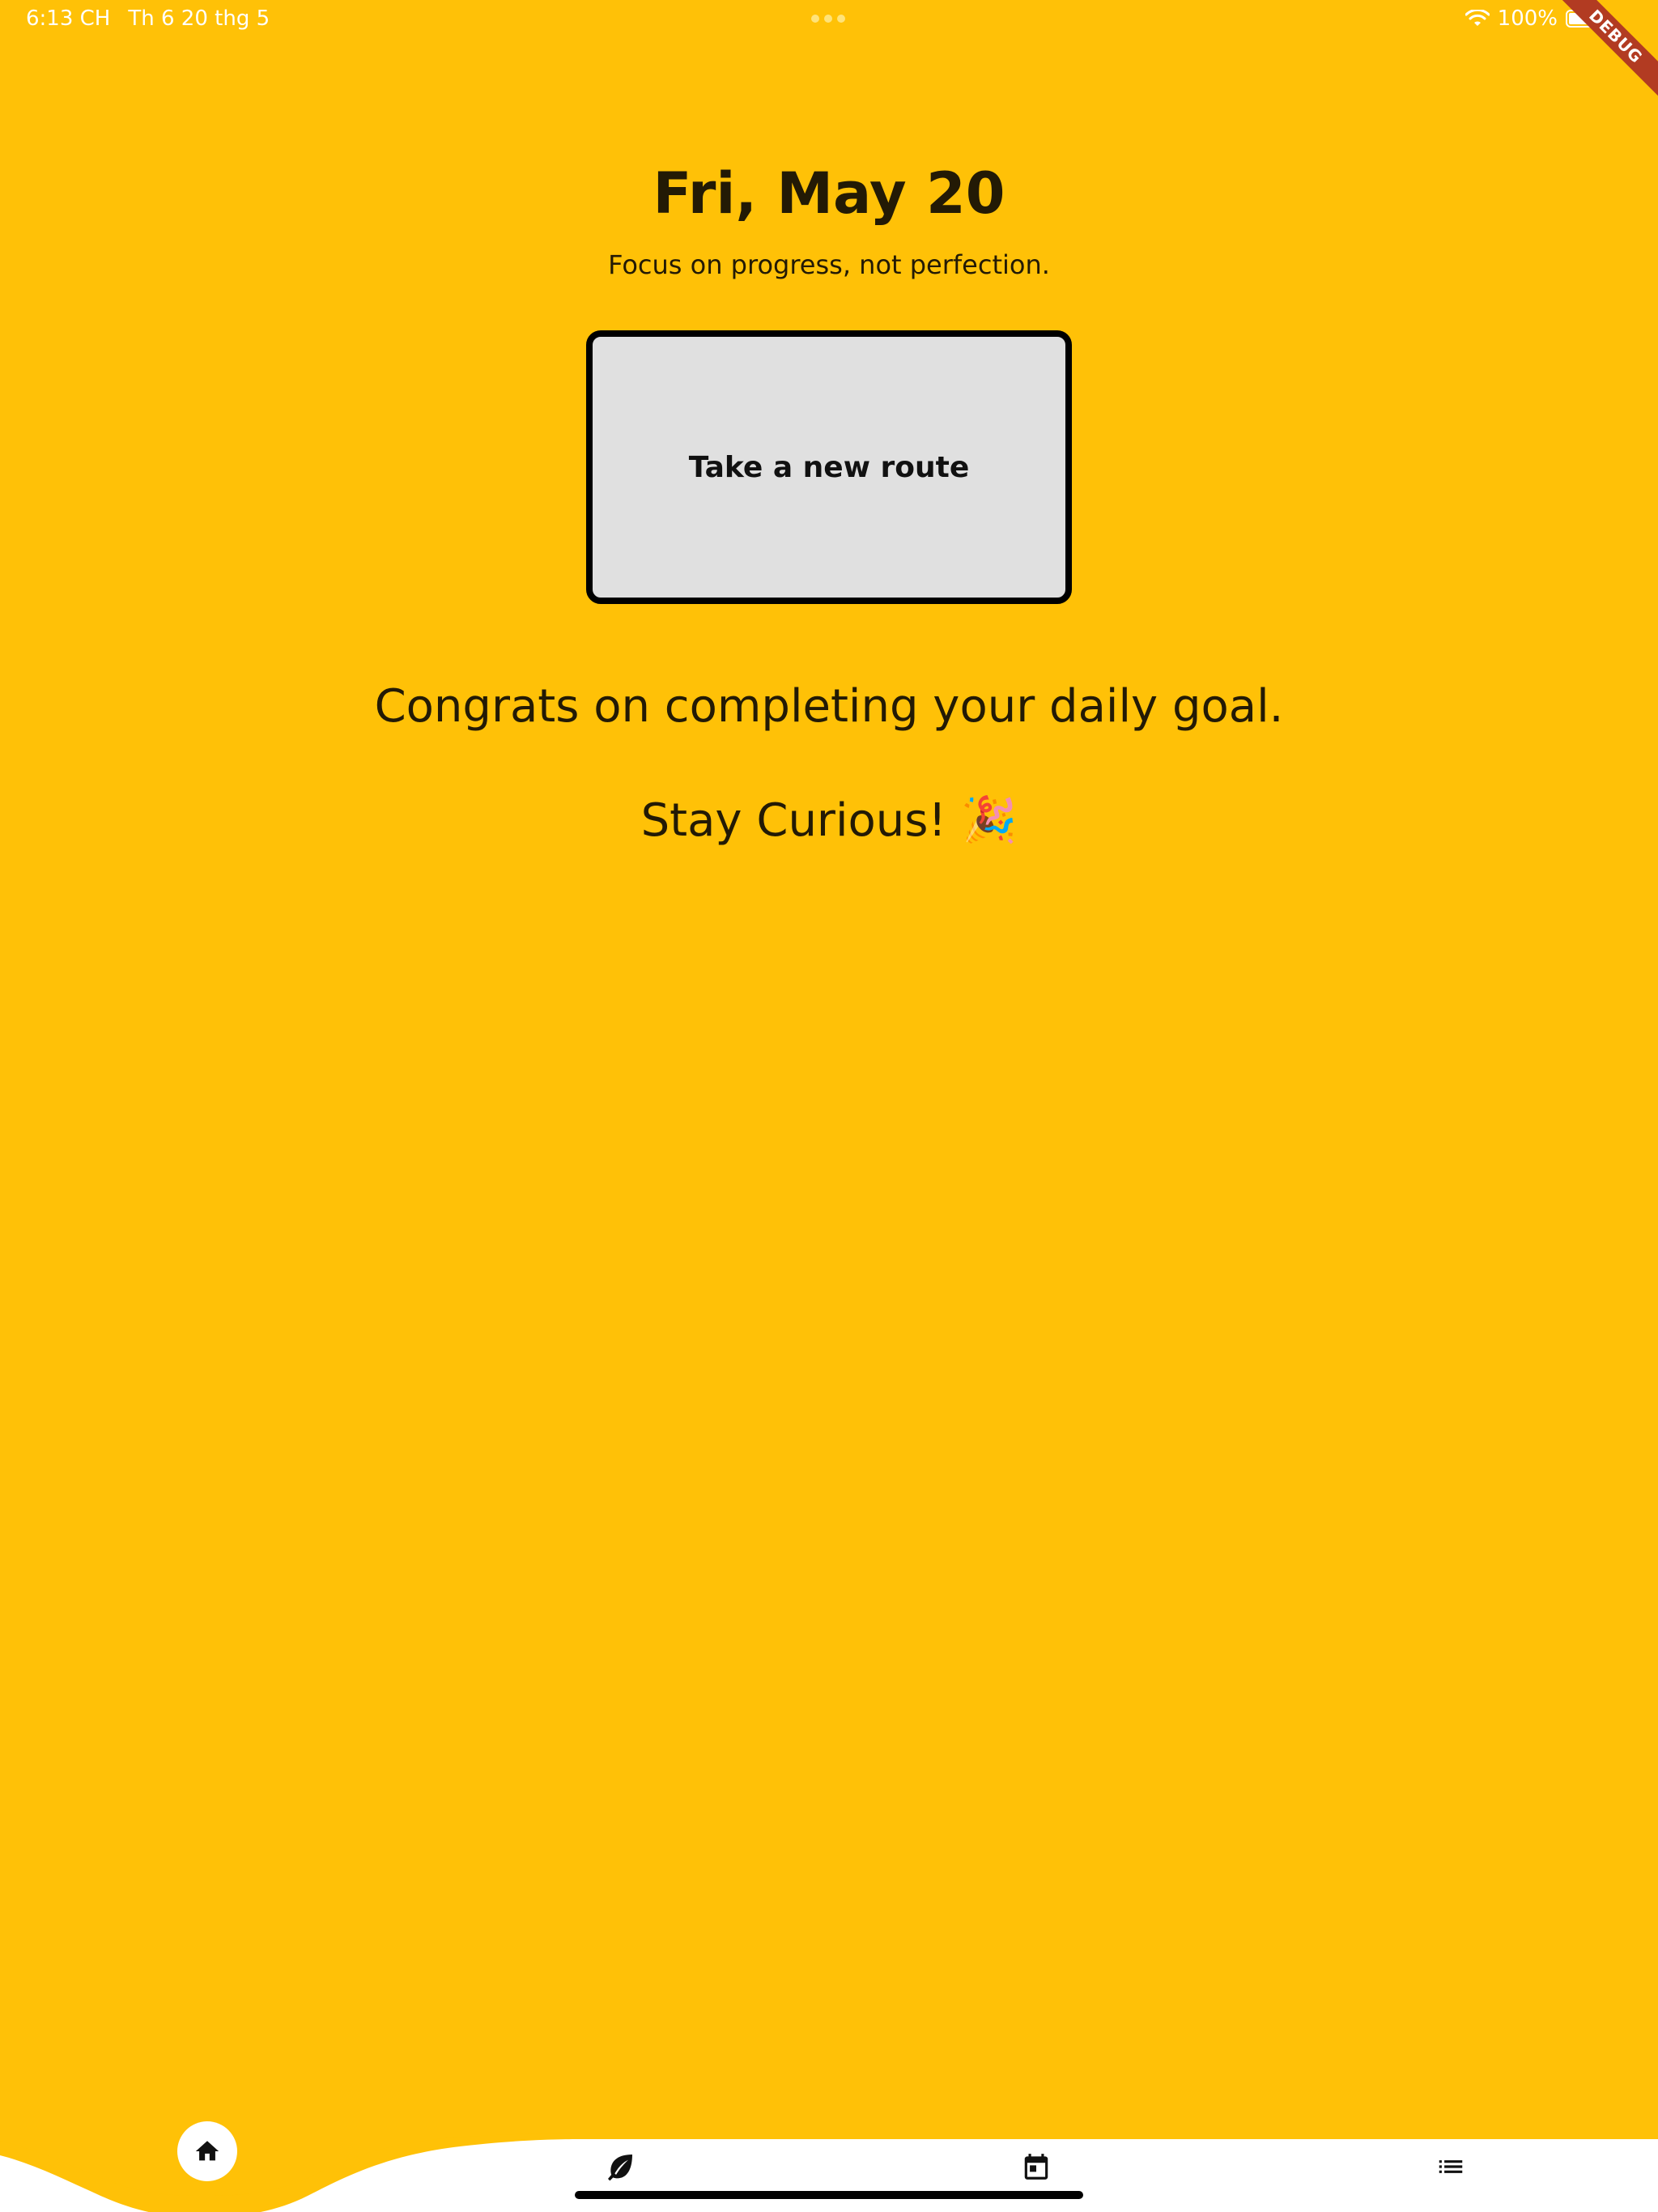 This screenshot has height=2212, width=1658. What do you see at coordinates (829, 194) in the screenshot?
I see `page-title: Fri, May 20` at bounding box center [829, 194].